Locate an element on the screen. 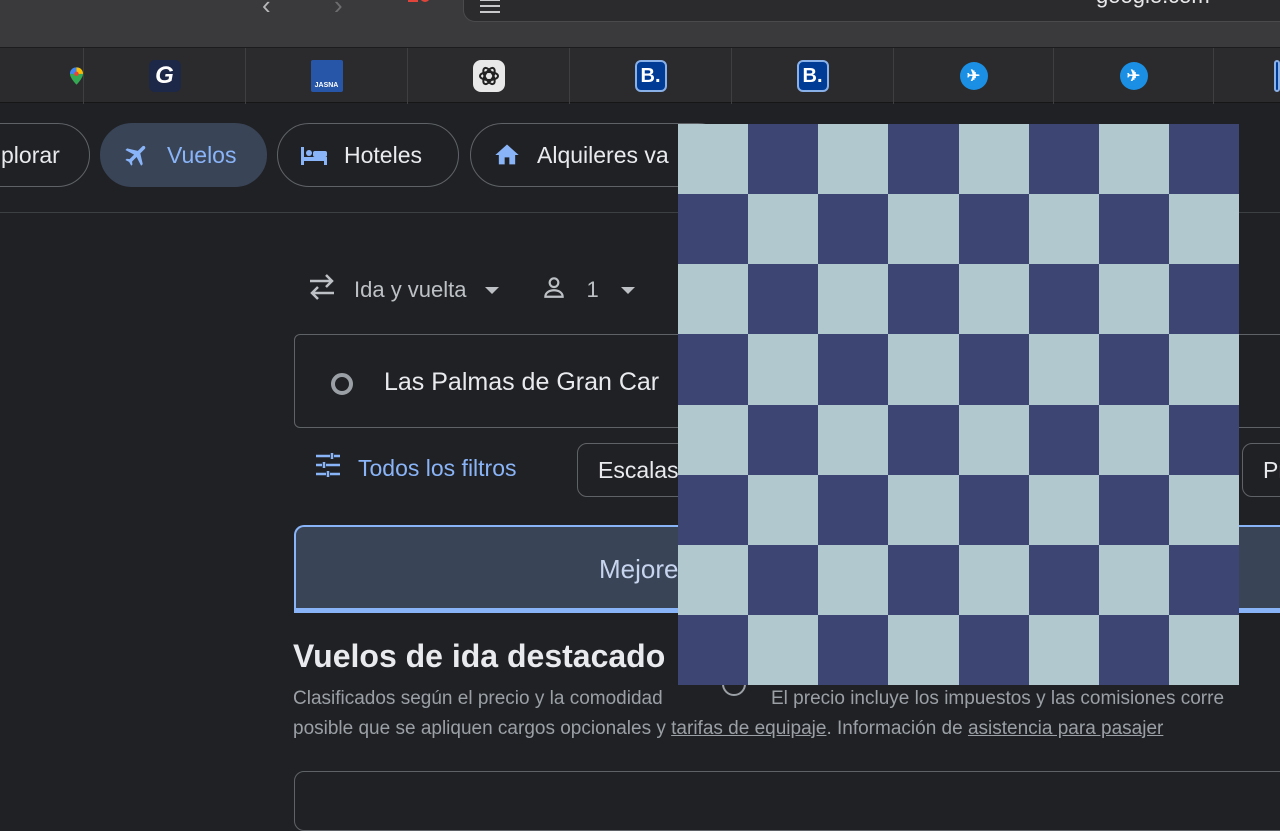  tab-explorar: plorar is located at coordinates (45, 155).